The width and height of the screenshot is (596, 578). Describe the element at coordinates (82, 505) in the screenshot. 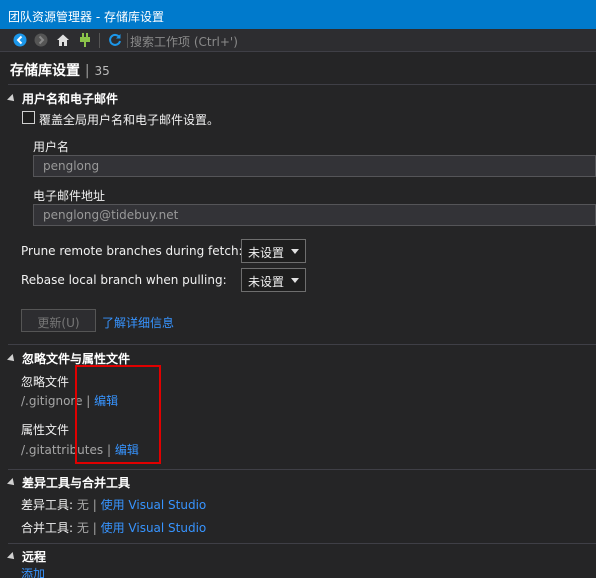

I see `diff-tool-value: 无` at that location.